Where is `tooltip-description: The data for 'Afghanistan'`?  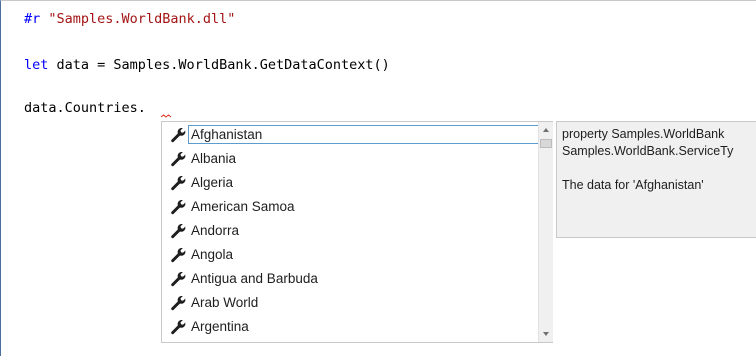 tooltip-description: The data for 'Afghanistan' is located at coordinates (633, 185).